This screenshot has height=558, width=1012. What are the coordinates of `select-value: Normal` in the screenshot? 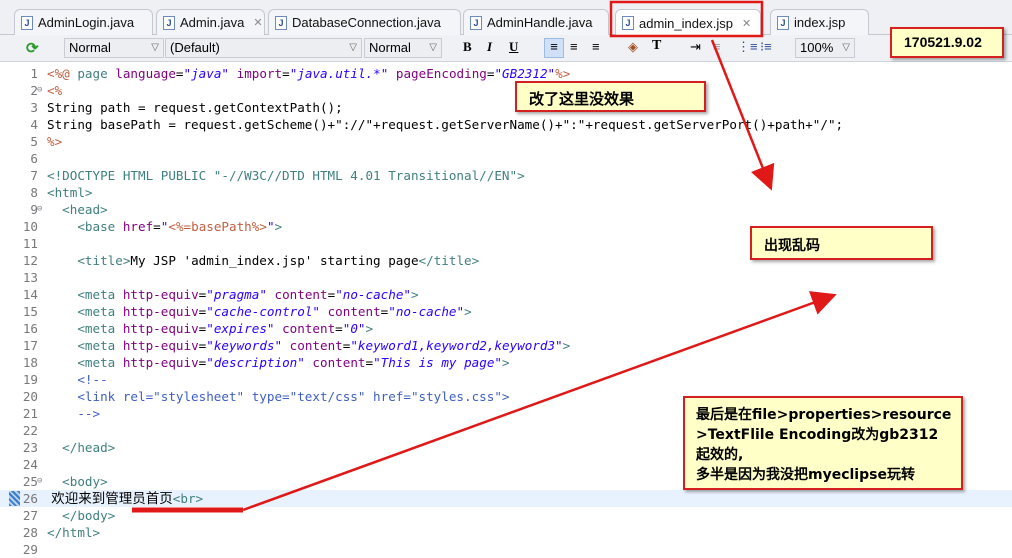 It's located at (390, 47).